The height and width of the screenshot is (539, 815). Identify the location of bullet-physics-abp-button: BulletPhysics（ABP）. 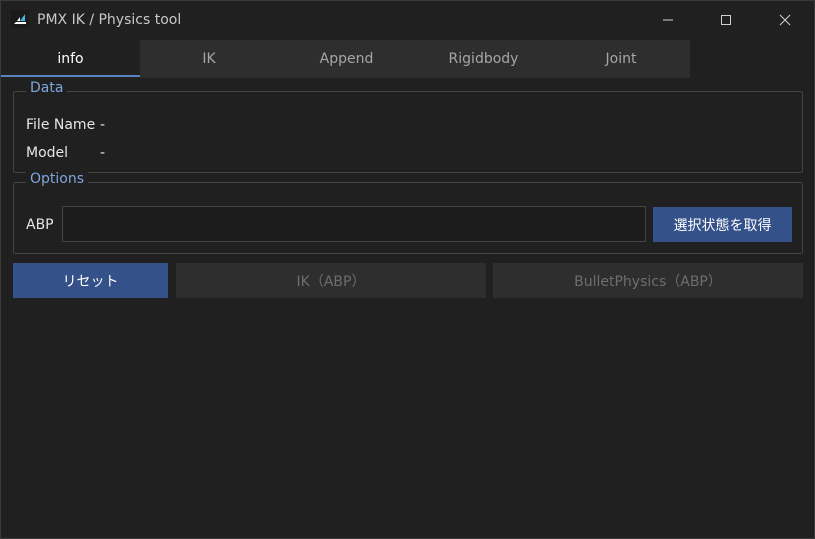
(648, 280).